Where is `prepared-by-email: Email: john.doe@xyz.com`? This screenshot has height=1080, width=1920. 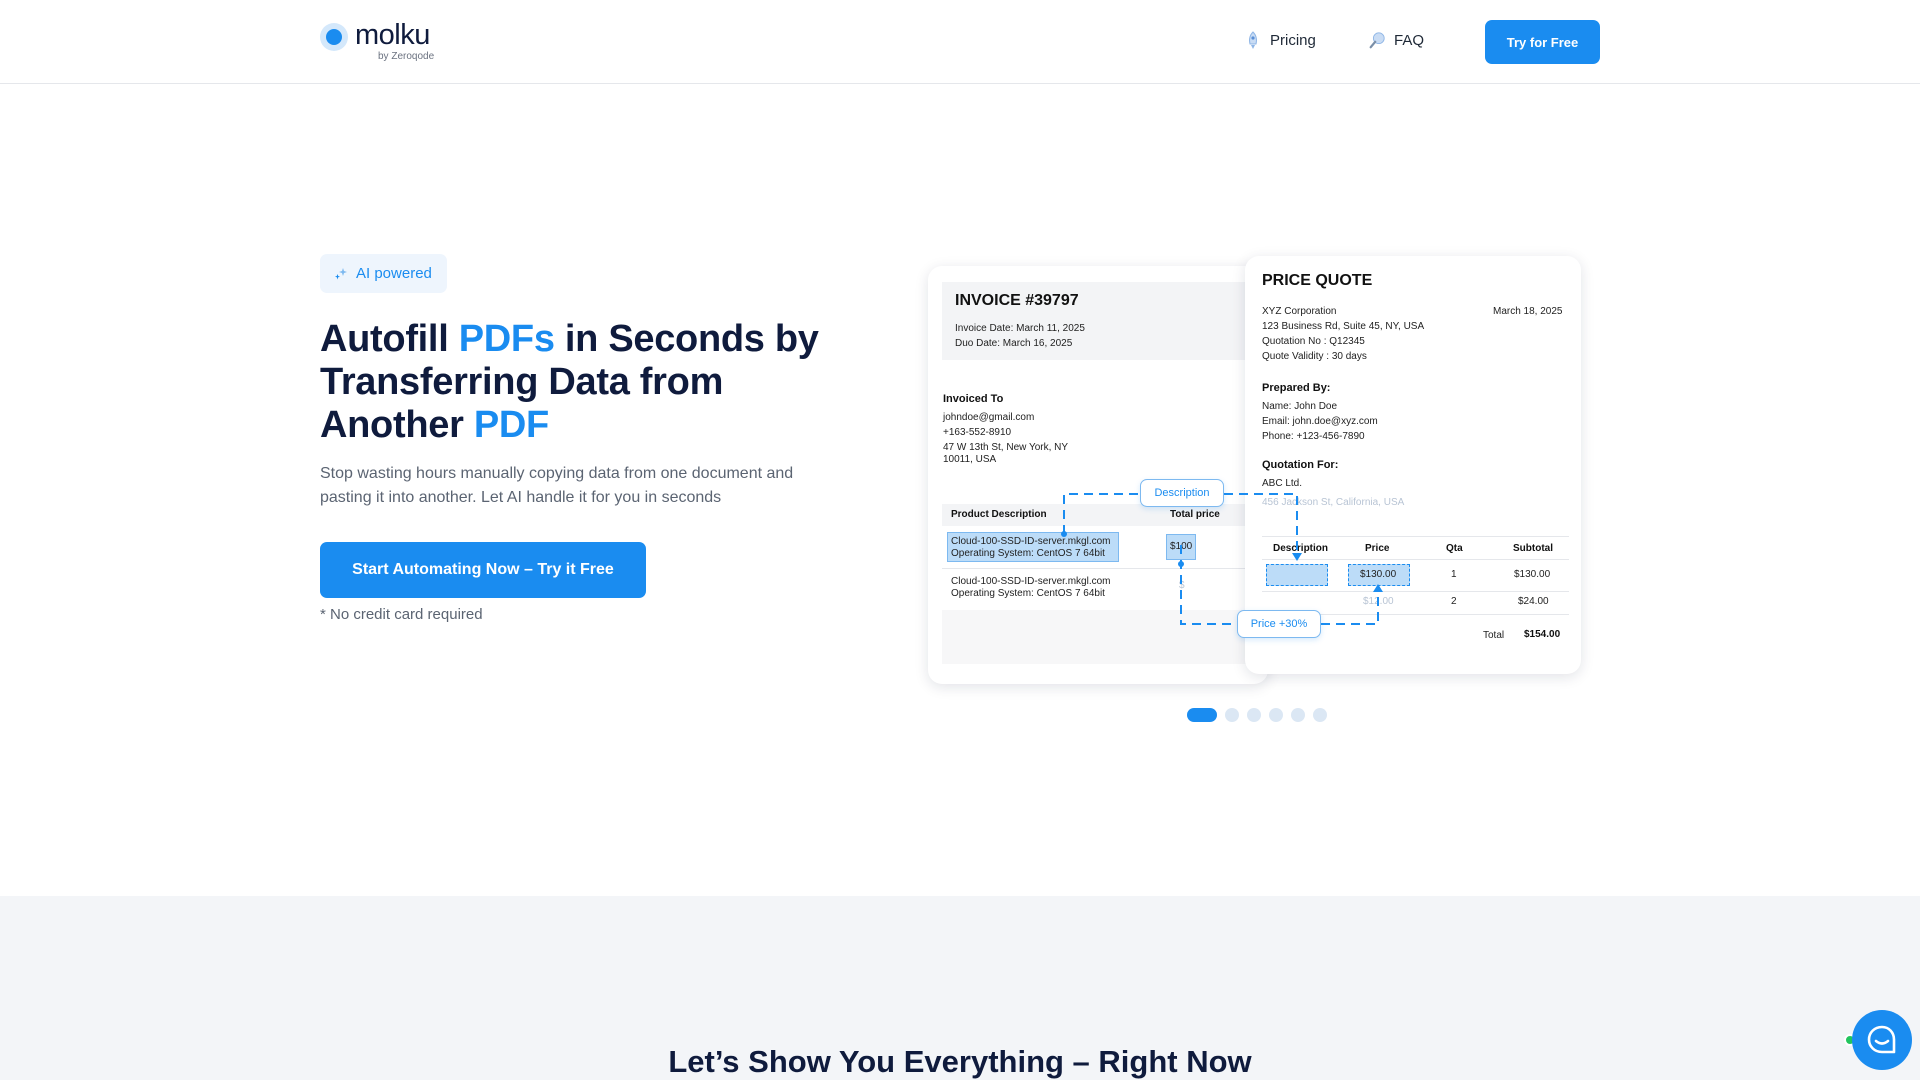 prepared-by-email: Email: john.doe@xyz.com is located at coordinates (1320, 421).